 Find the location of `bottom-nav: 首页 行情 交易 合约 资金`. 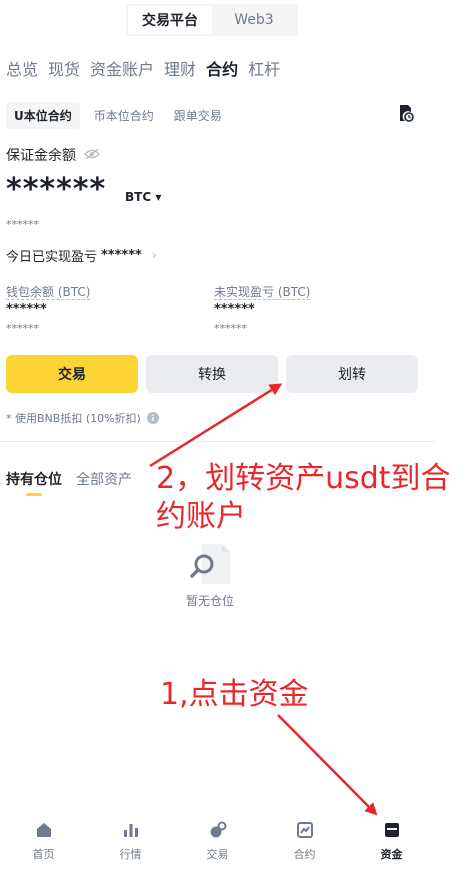

bottom-nav: 首页 行情 交易 合约 资金 is located at coordinates (217, 843).